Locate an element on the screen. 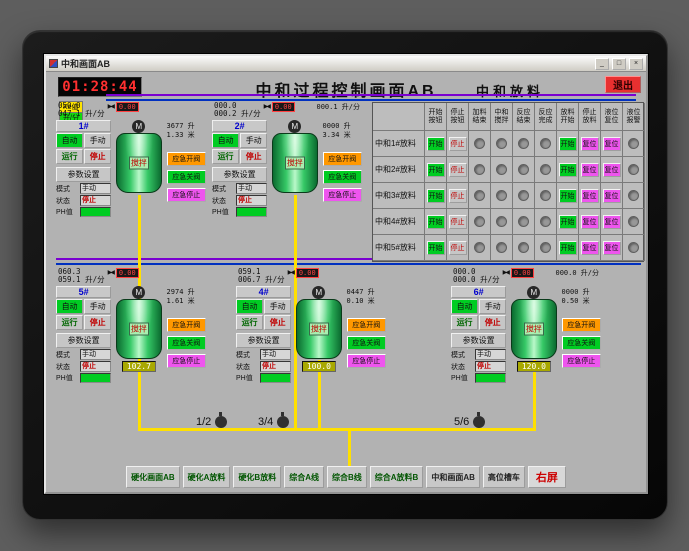 The image size is (689, 551). minimize-button: _ is located at coordinates (602, 63).